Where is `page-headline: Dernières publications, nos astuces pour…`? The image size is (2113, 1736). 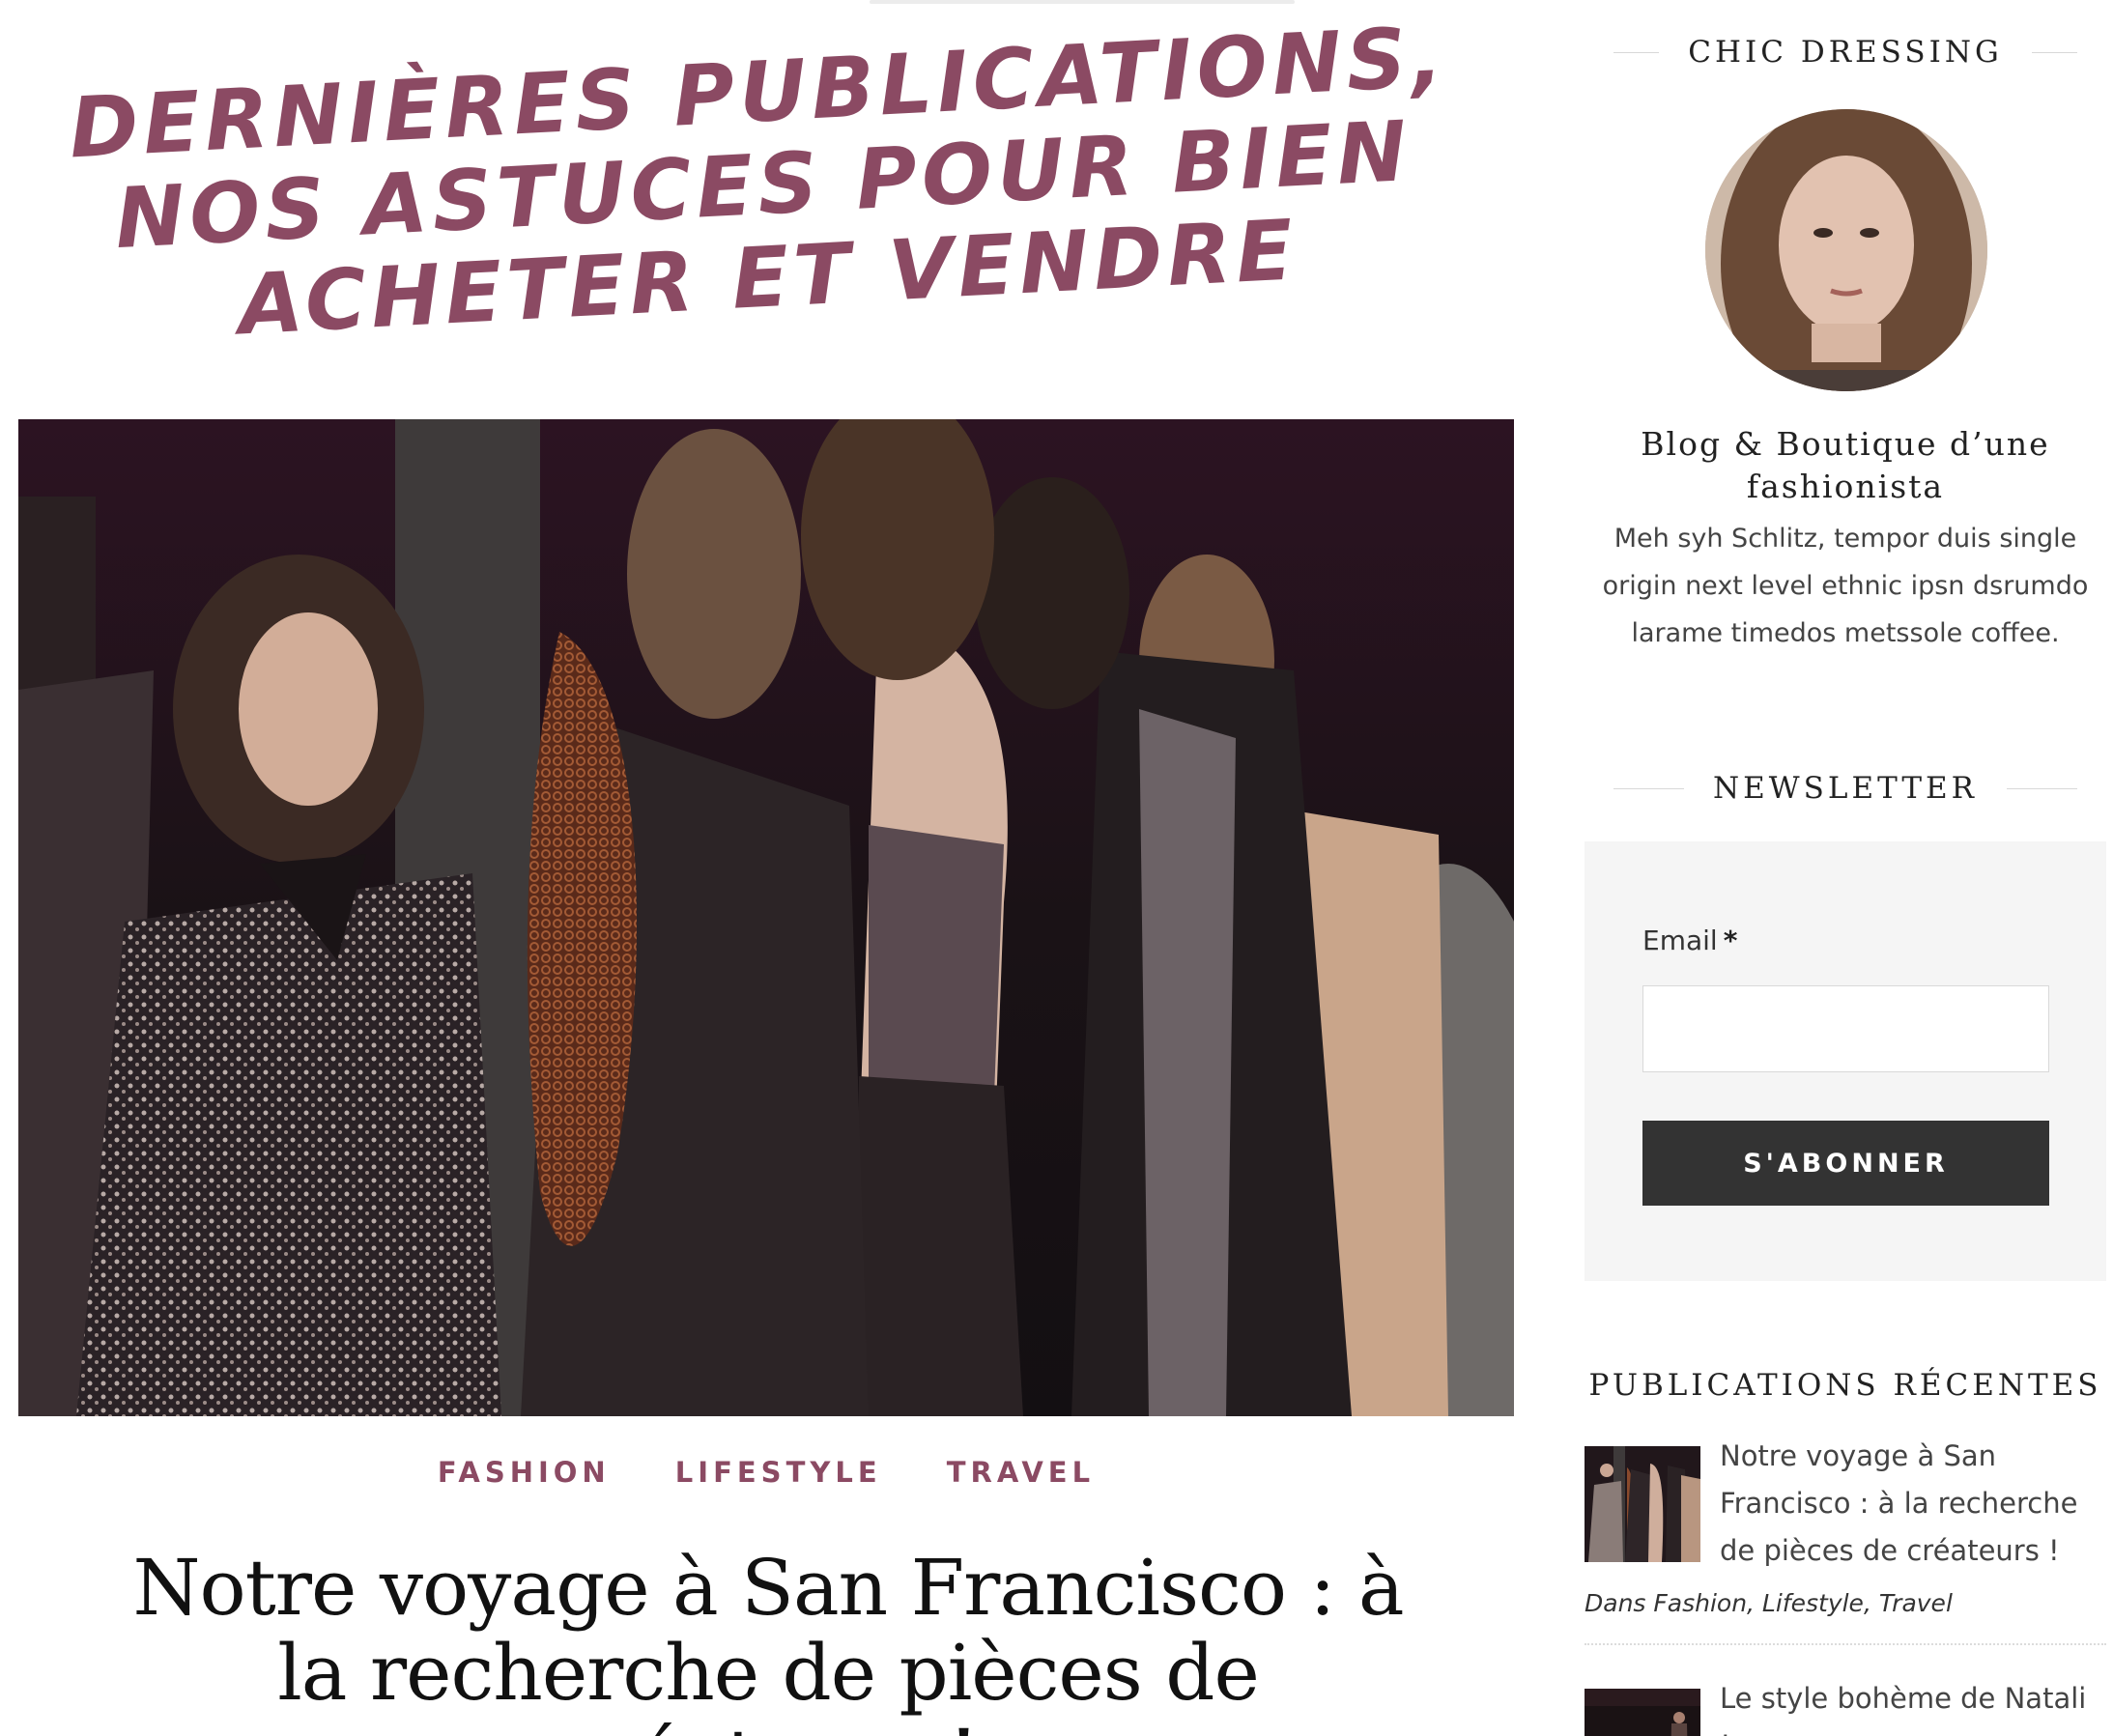 page-headline: Dernières publications, nos astuces pour… is located at coordinates (762, 185).